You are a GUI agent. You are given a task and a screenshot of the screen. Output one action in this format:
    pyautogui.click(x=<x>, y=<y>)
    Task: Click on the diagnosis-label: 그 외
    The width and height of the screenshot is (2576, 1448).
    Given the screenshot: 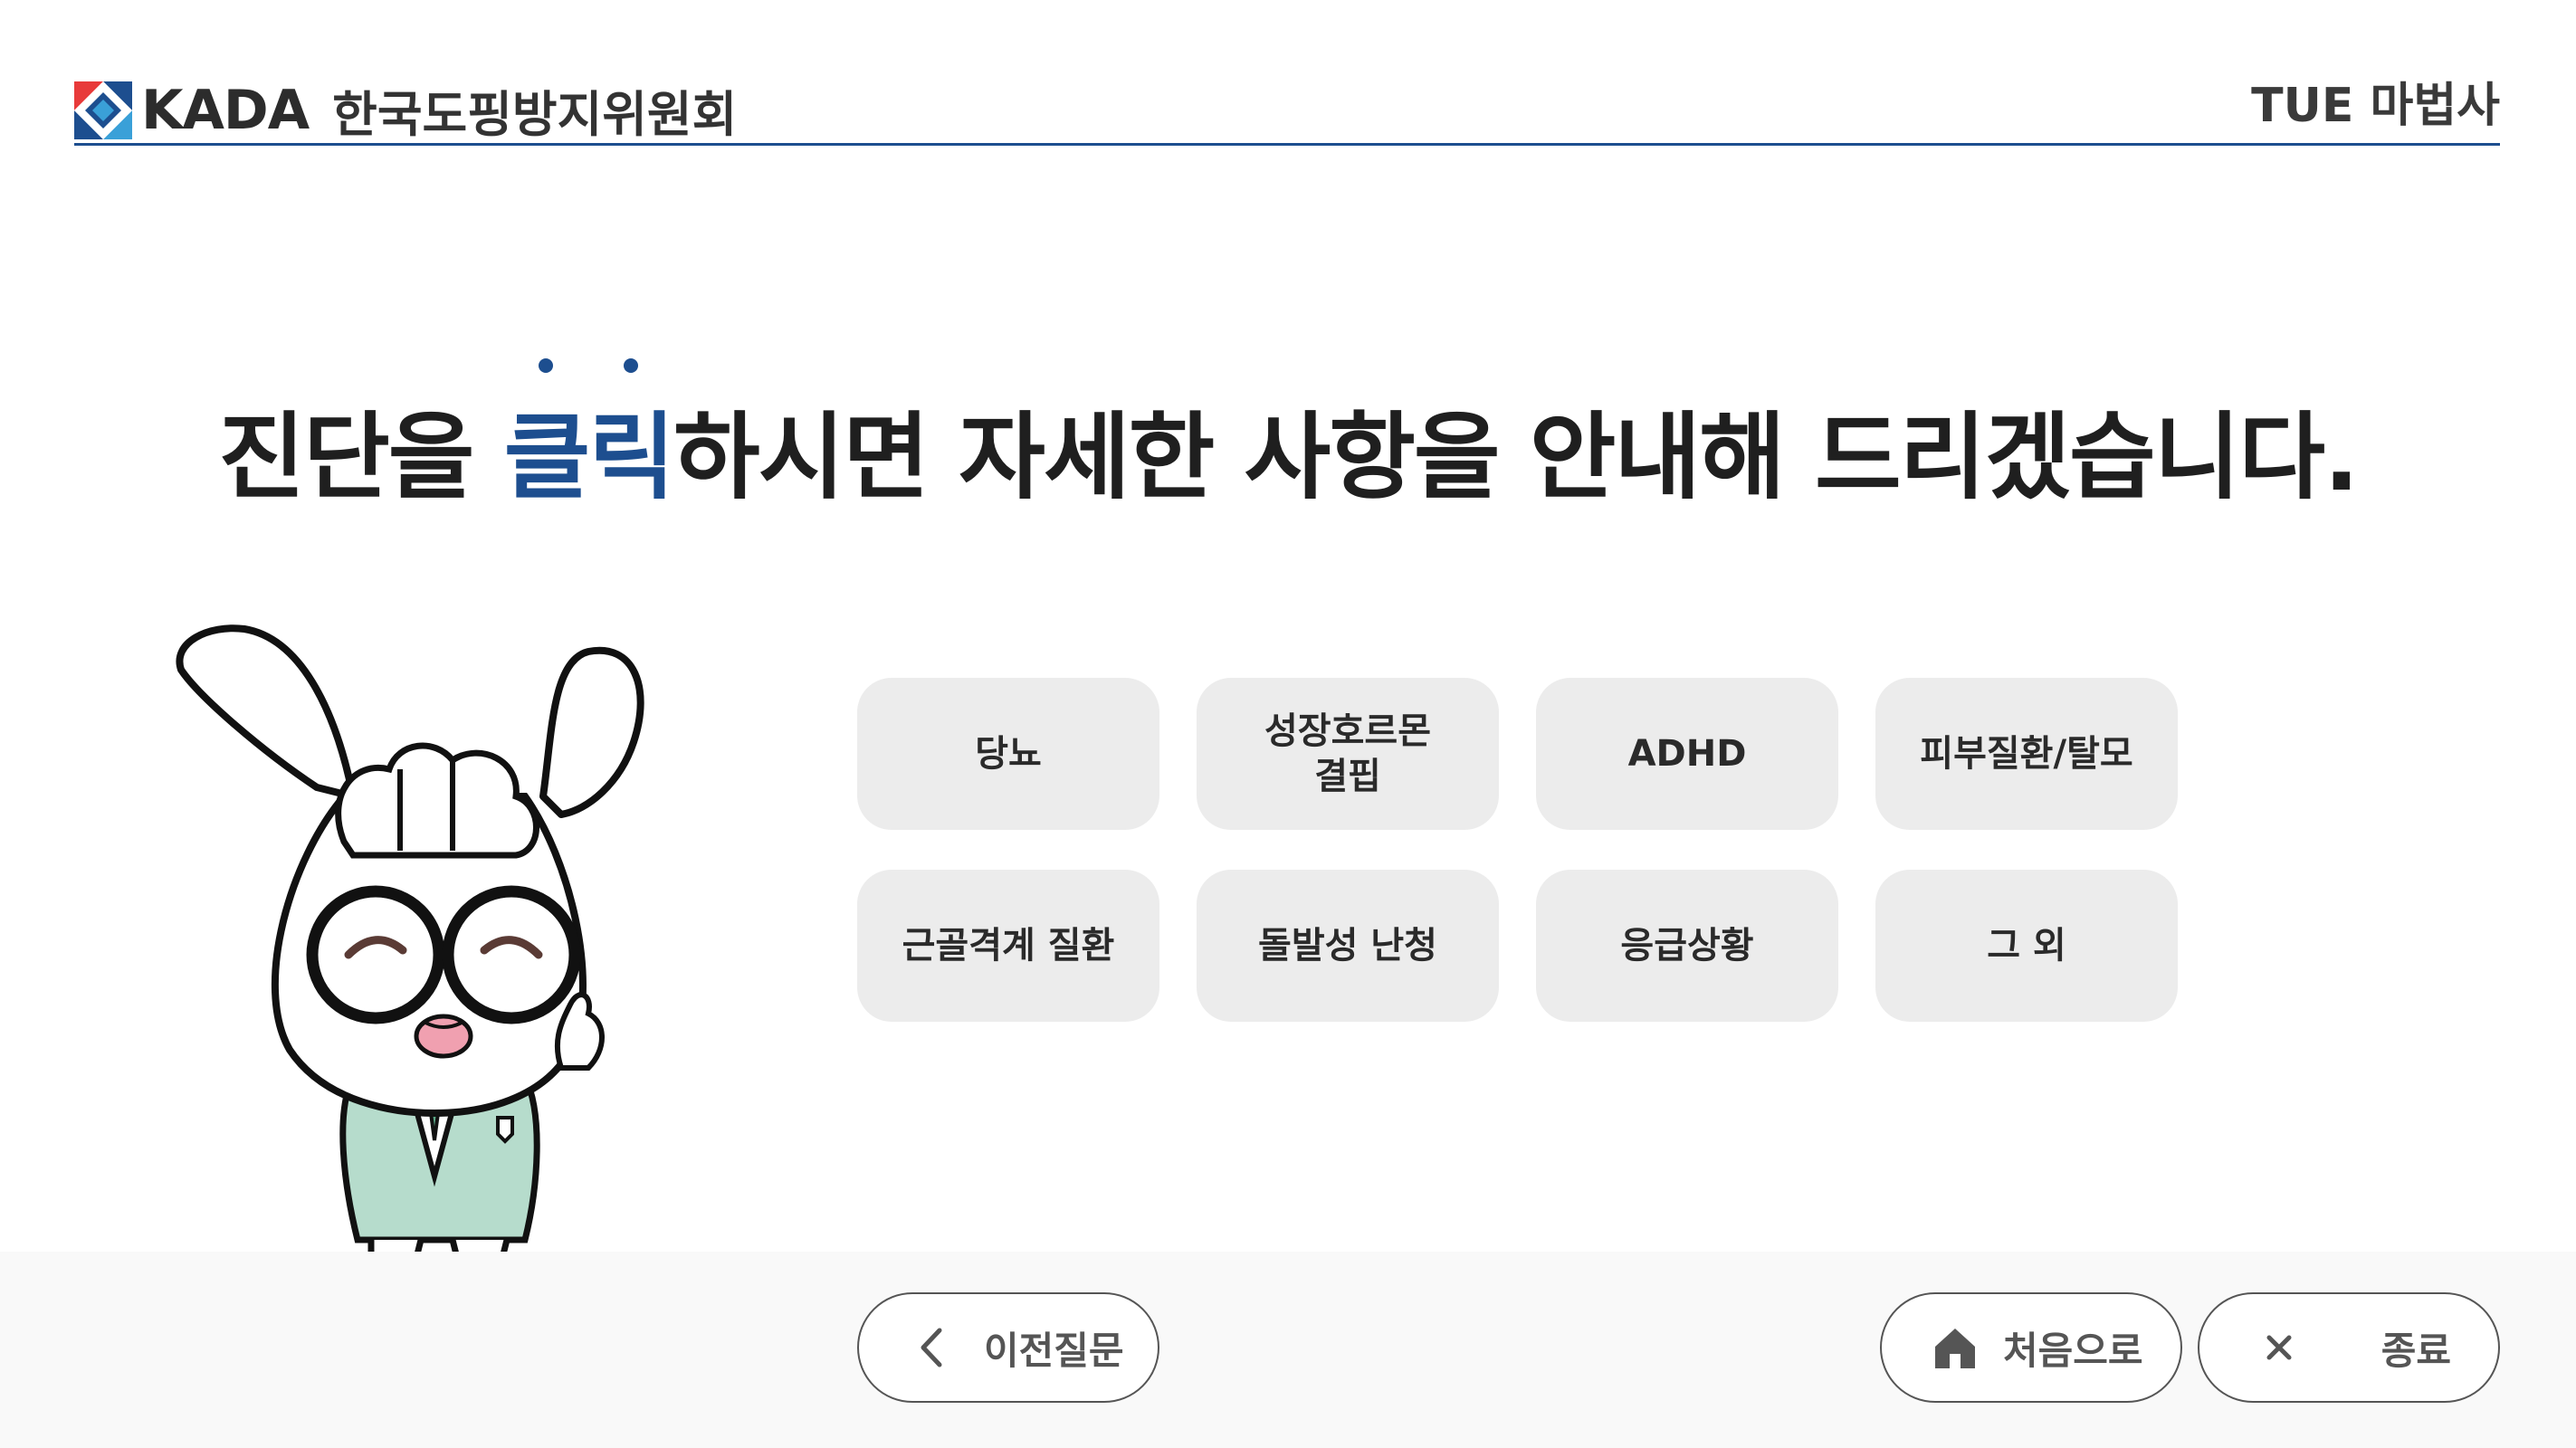 What is the action you would take?
    pyautogui.click(x=2026, y=946)
    